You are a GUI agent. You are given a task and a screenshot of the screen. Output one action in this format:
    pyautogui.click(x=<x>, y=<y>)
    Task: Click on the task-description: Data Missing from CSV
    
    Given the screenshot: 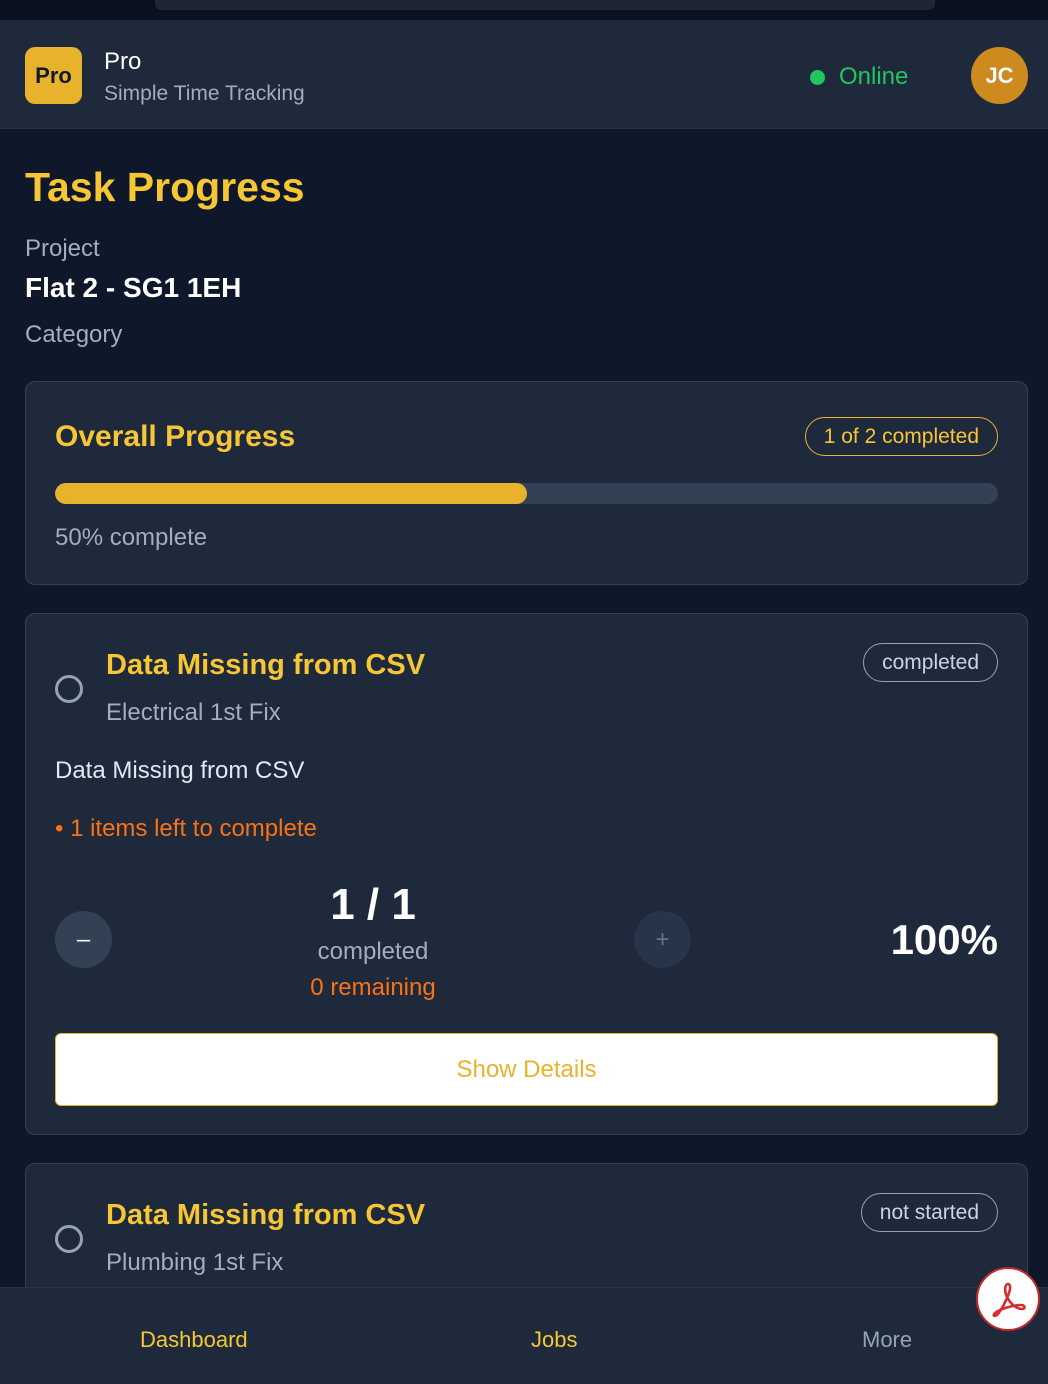 What is the action you would take?
    pyautogui.click(x=180, y=770)
    